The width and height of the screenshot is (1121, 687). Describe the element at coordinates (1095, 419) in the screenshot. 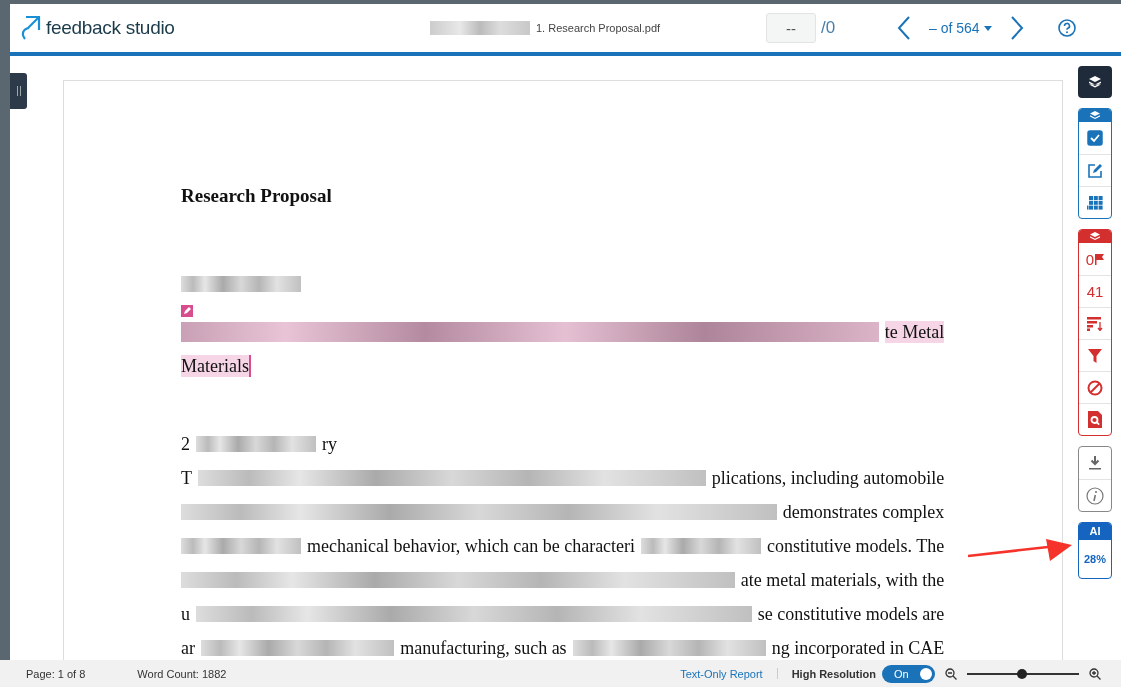

I see `document-search-icon` at that location.